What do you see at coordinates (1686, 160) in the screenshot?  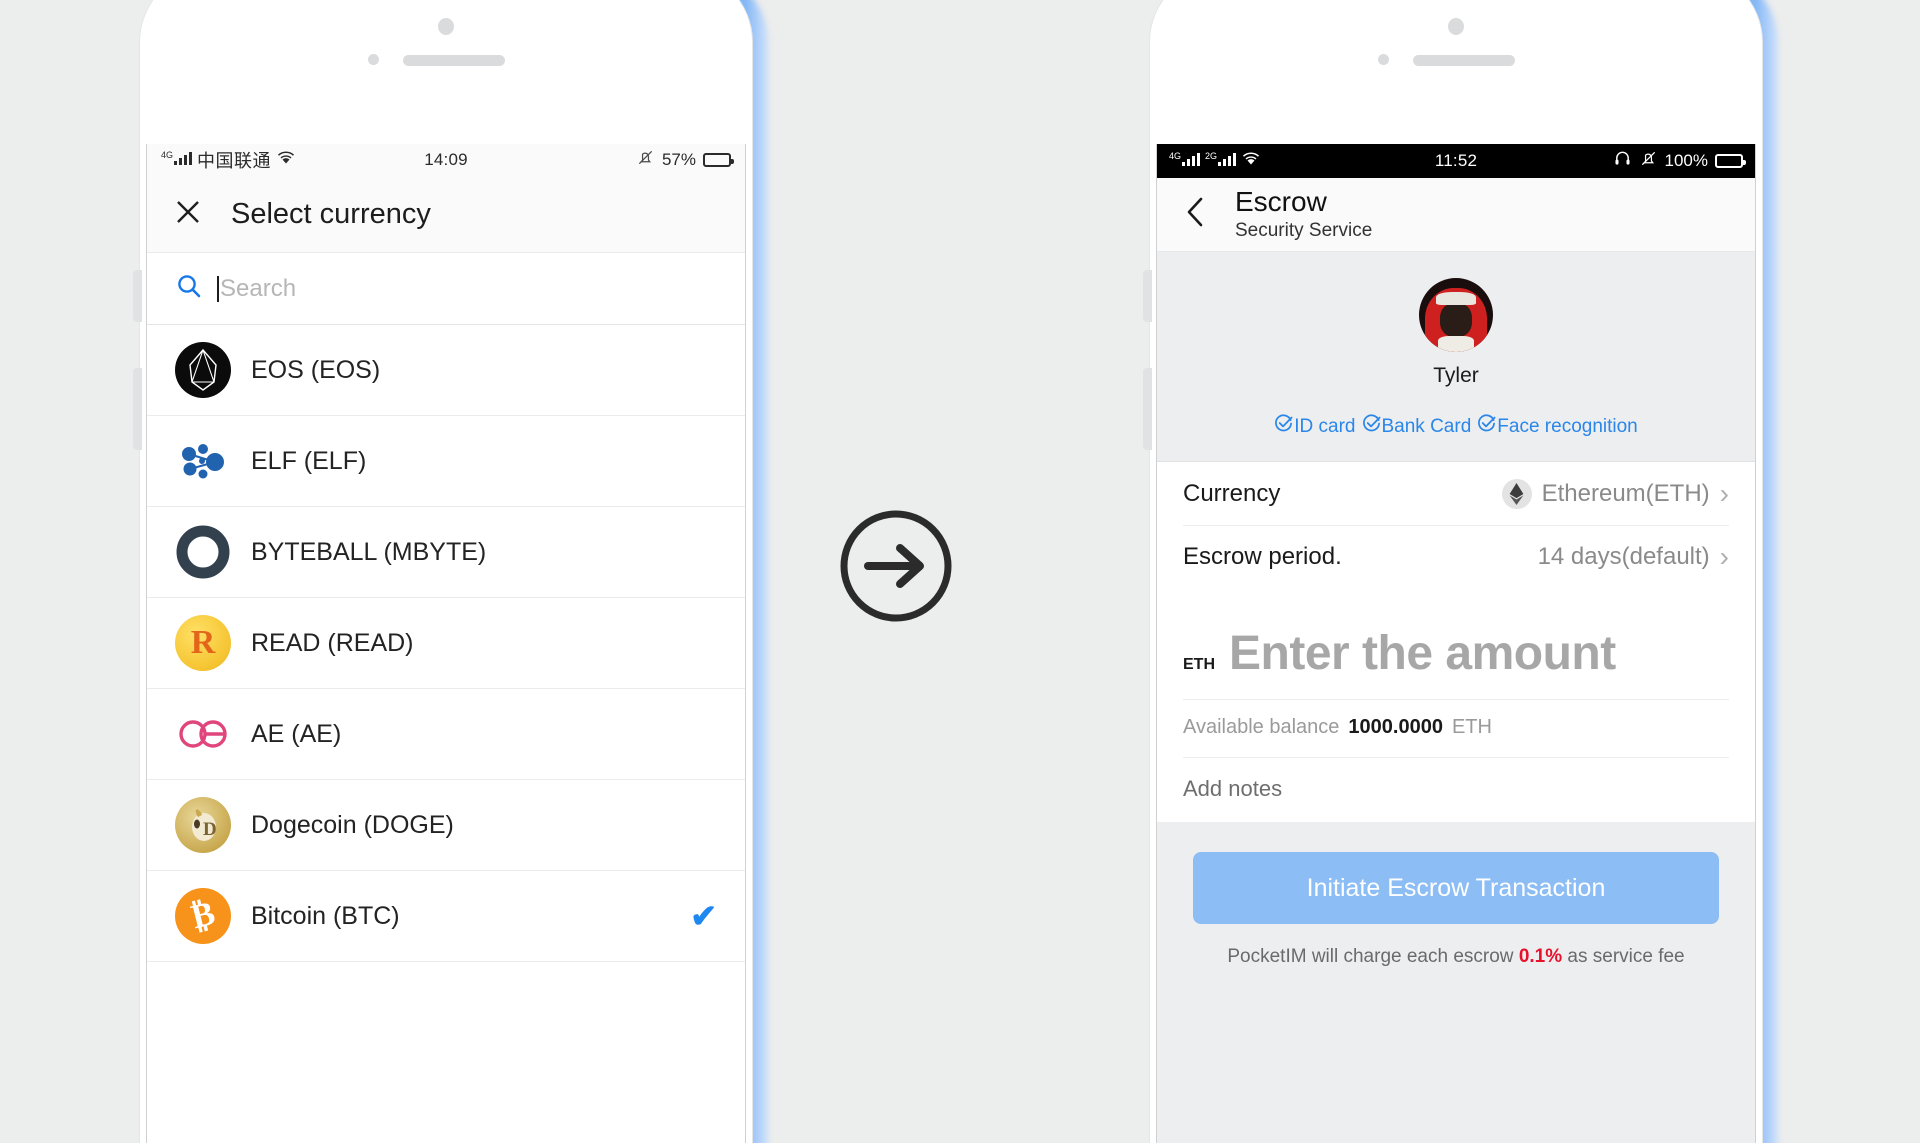 I see `battery-percent-label: 100%` at bounding box center [1686, 160].